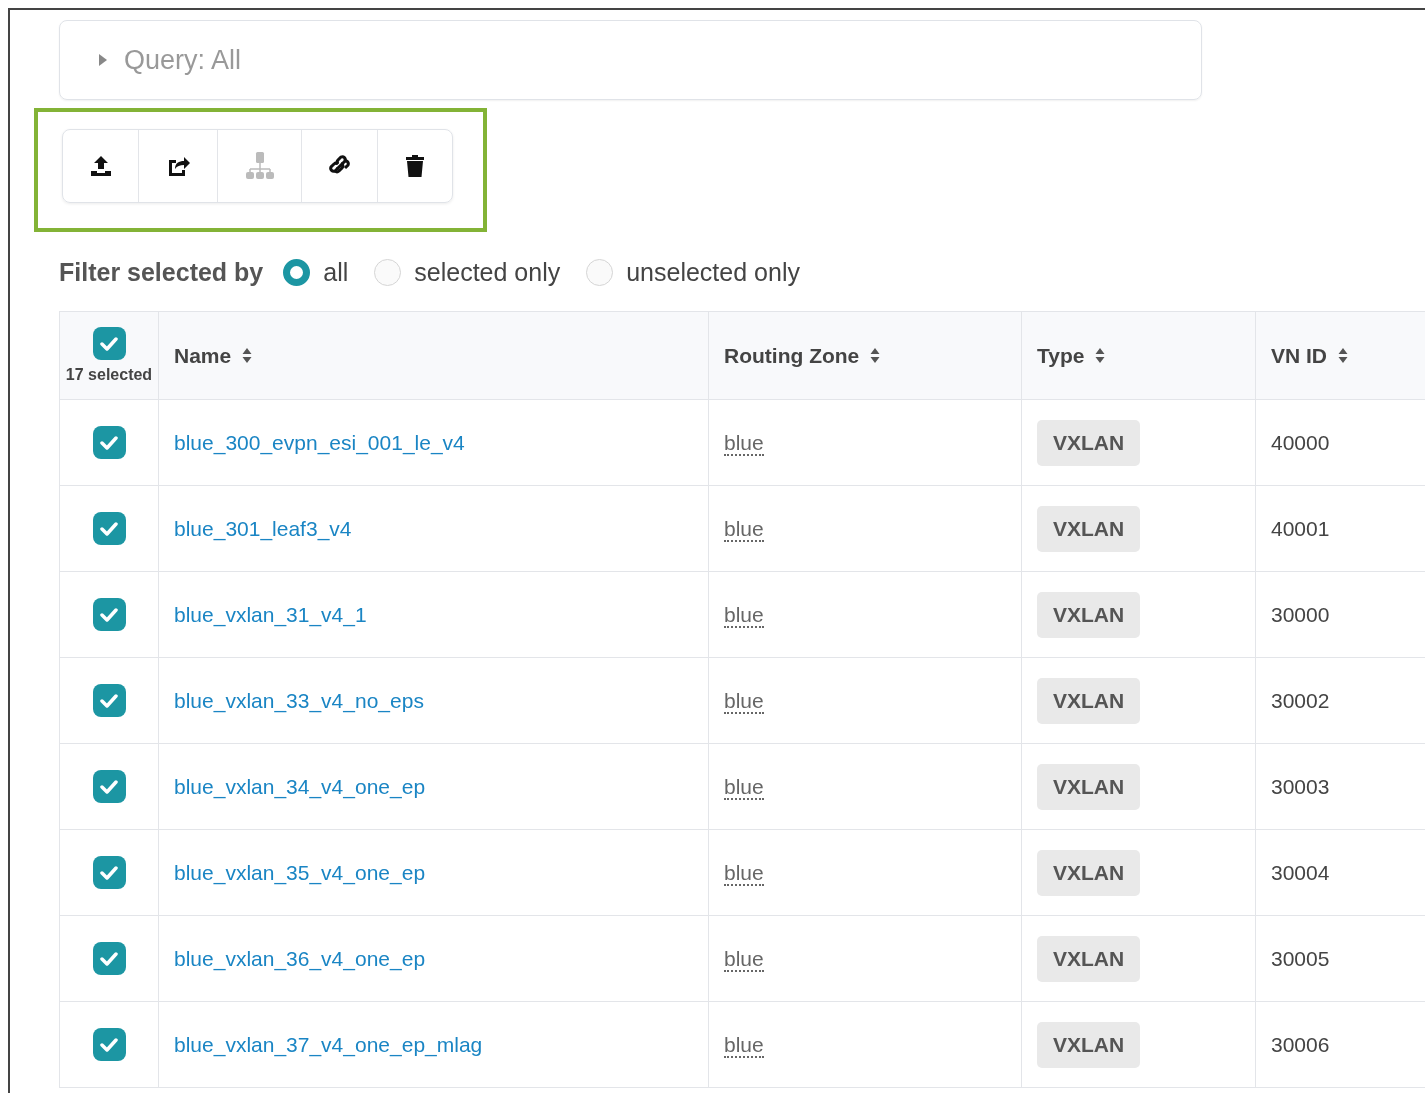  Describe the element at coordinates (1061, 355) in the screenshot. I see `column-header: Type` at that location.